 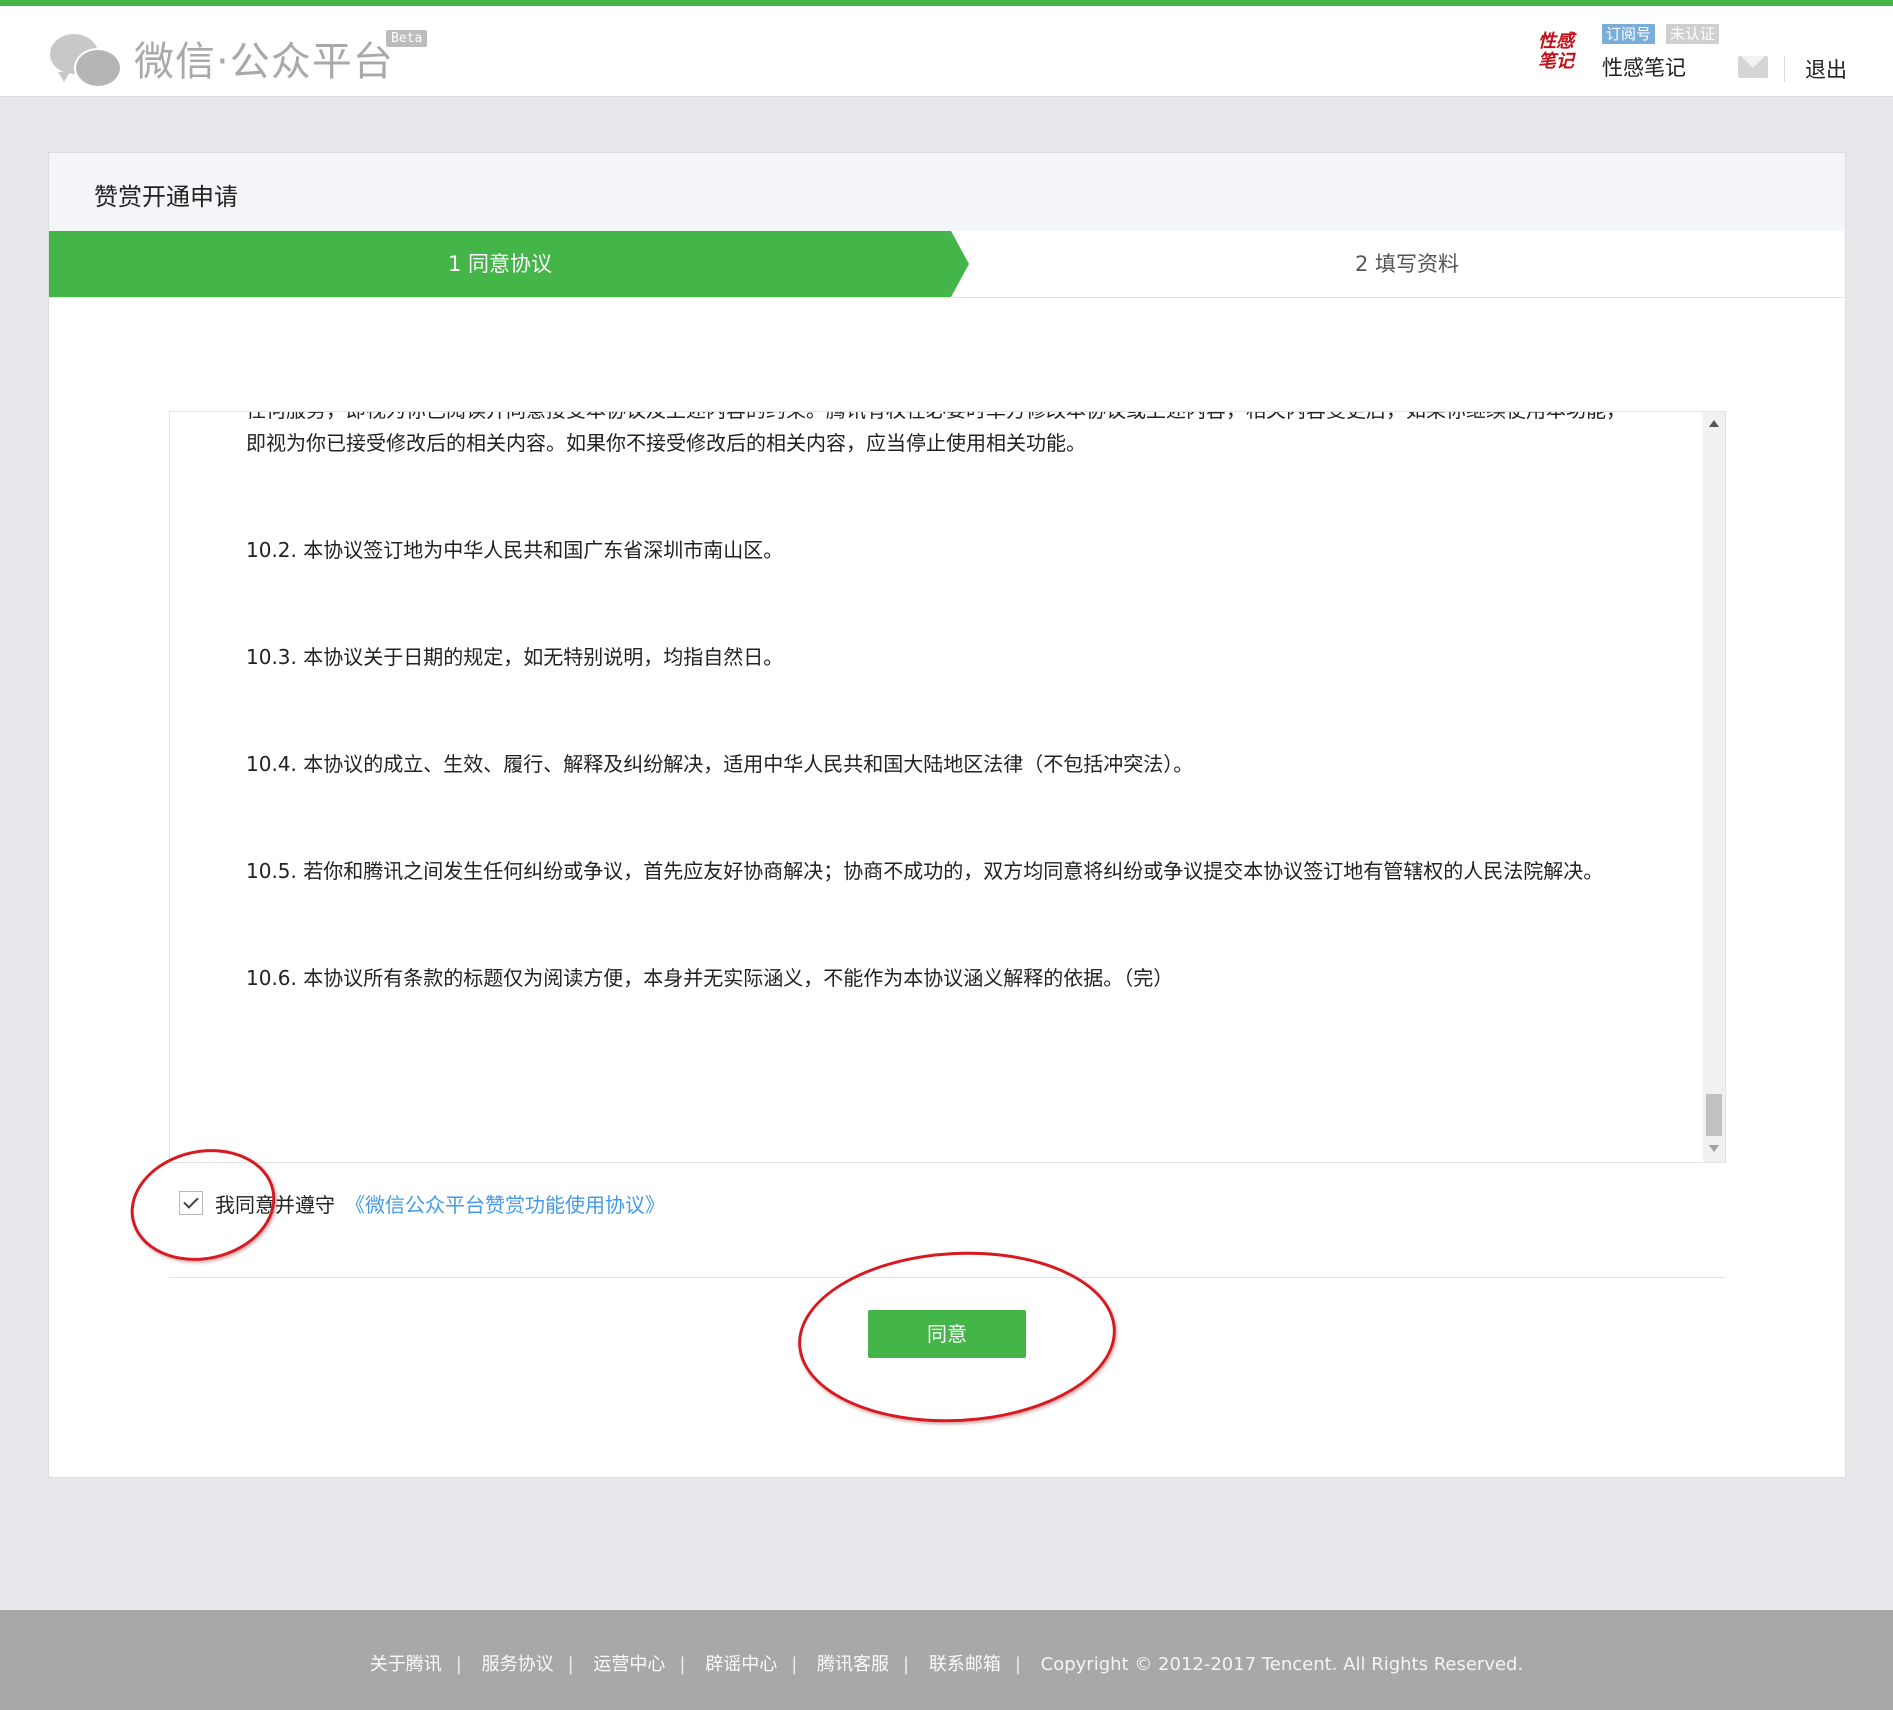 I want to click on scrollbar, so click(x=1714, y=787).